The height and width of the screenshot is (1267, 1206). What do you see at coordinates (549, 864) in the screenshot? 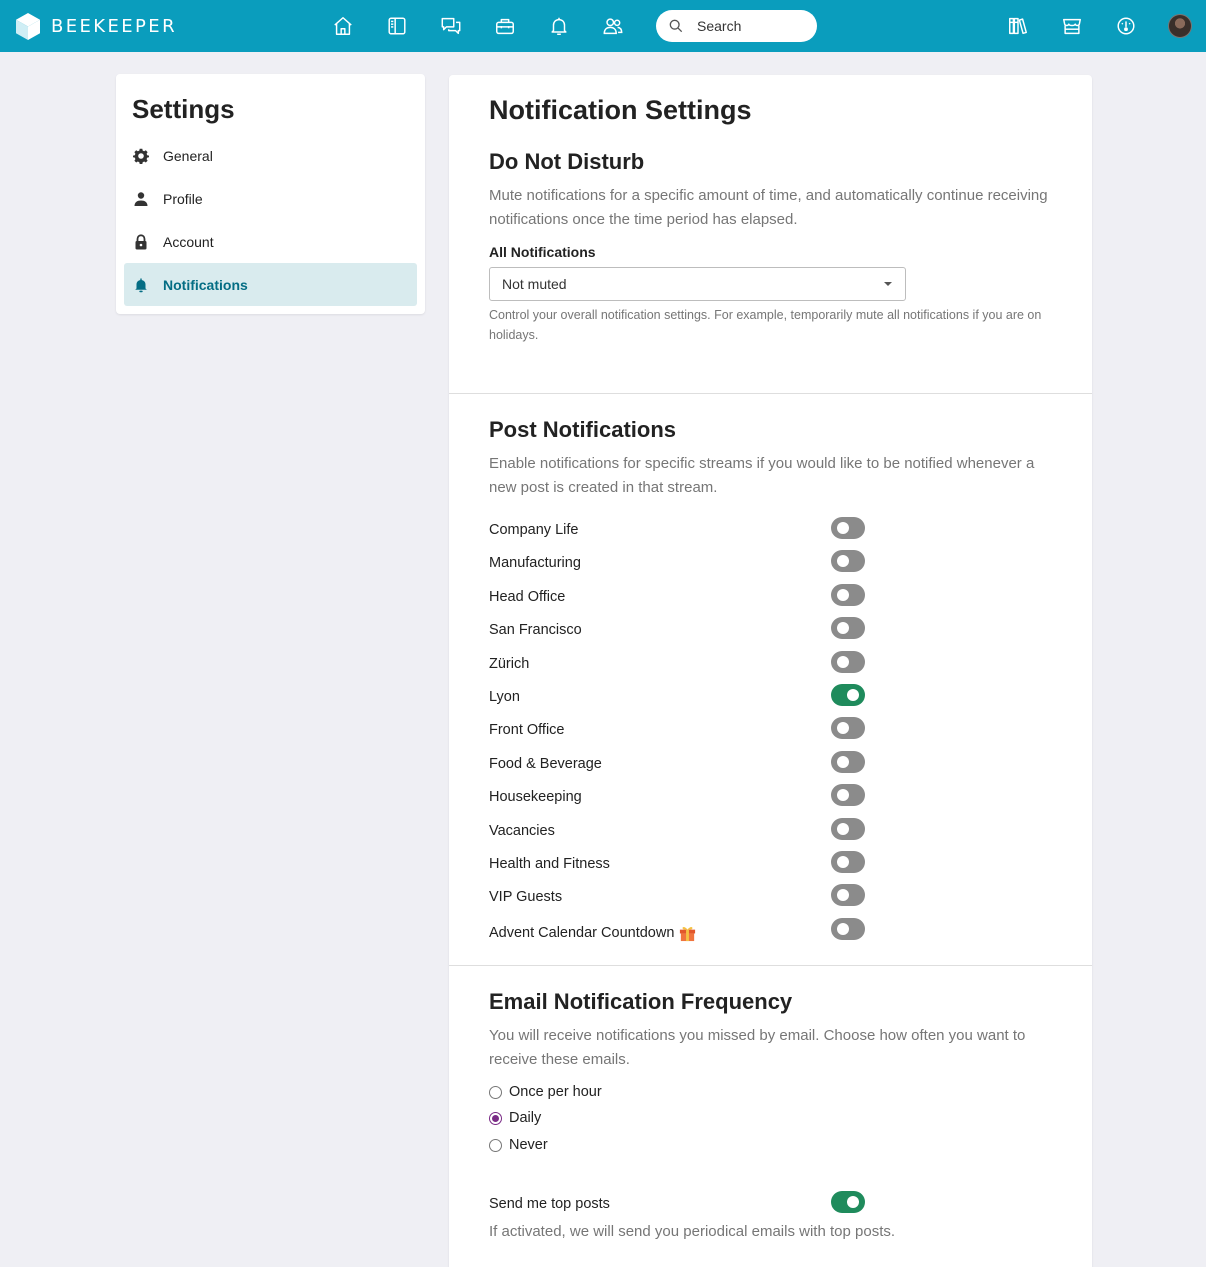
I see `stream-name: Health and Fitness` at bounding box center [549, 864].